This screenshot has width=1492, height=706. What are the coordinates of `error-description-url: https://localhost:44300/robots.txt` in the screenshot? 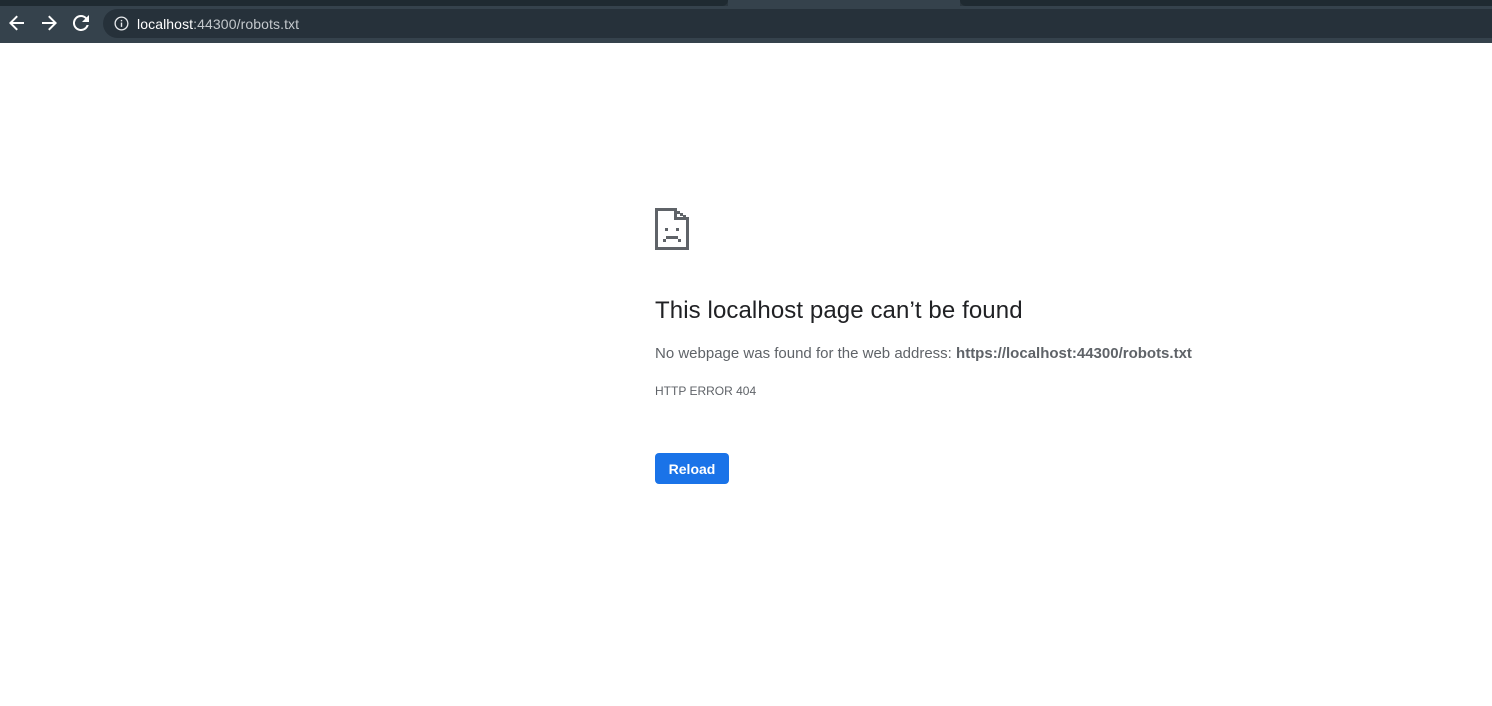 It's located at (1074, 353).